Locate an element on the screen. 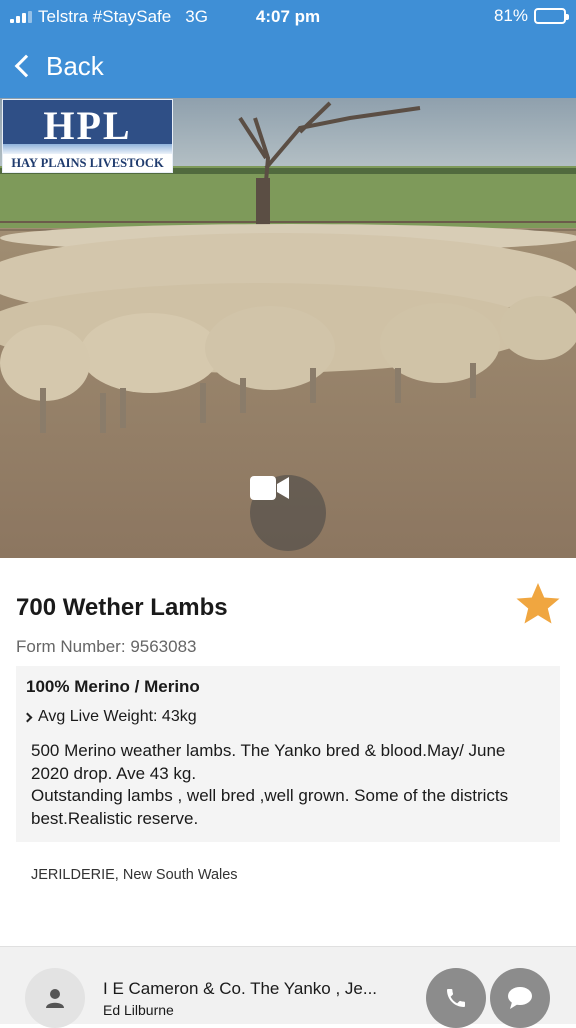 Image resolution: width=576 pixels, height=1028 pixels. back-button: Back is located at coordinates (58, 66).